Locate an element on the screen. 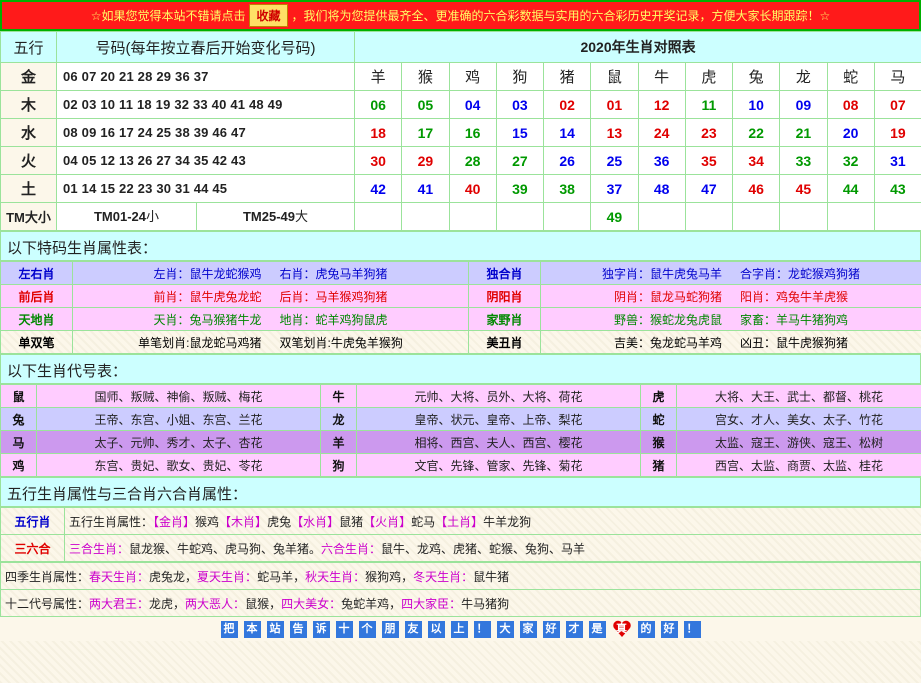 The image size is (921, 683). wuxing-value: 鼠猪 is located at coordinates (351, 521).